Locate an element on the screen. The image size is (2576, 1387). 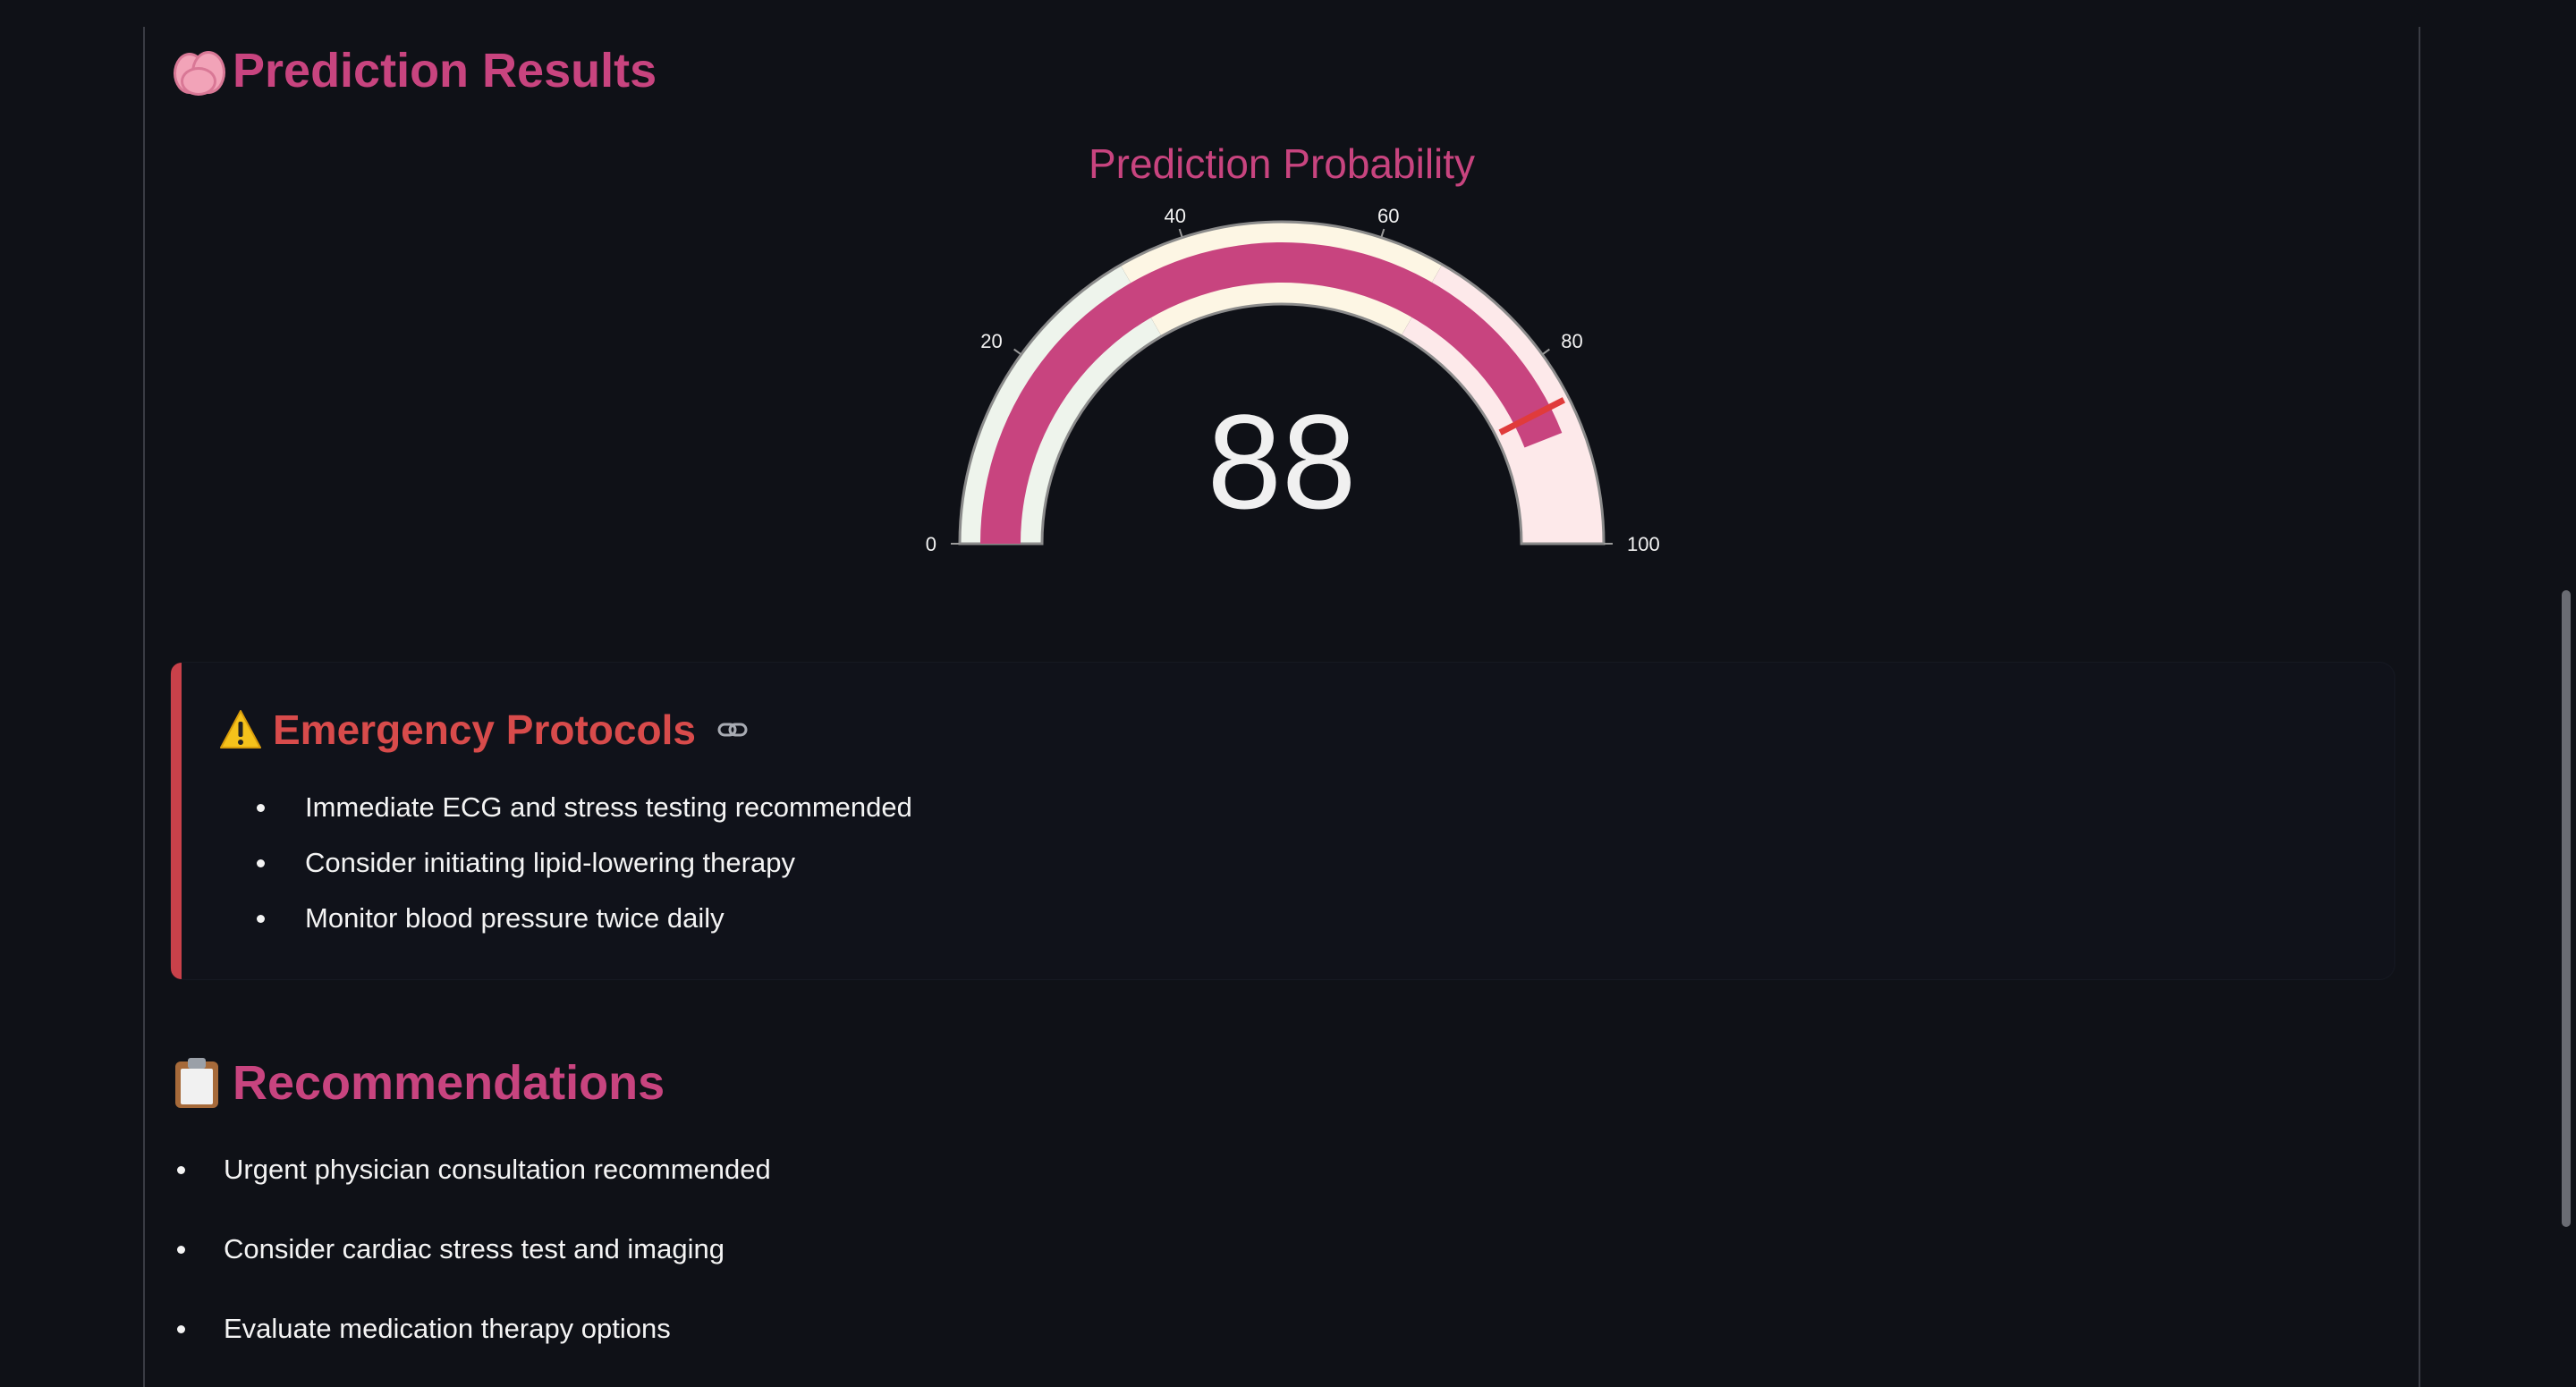
scrollbar-thumb is located at coordinates (2566, 908).